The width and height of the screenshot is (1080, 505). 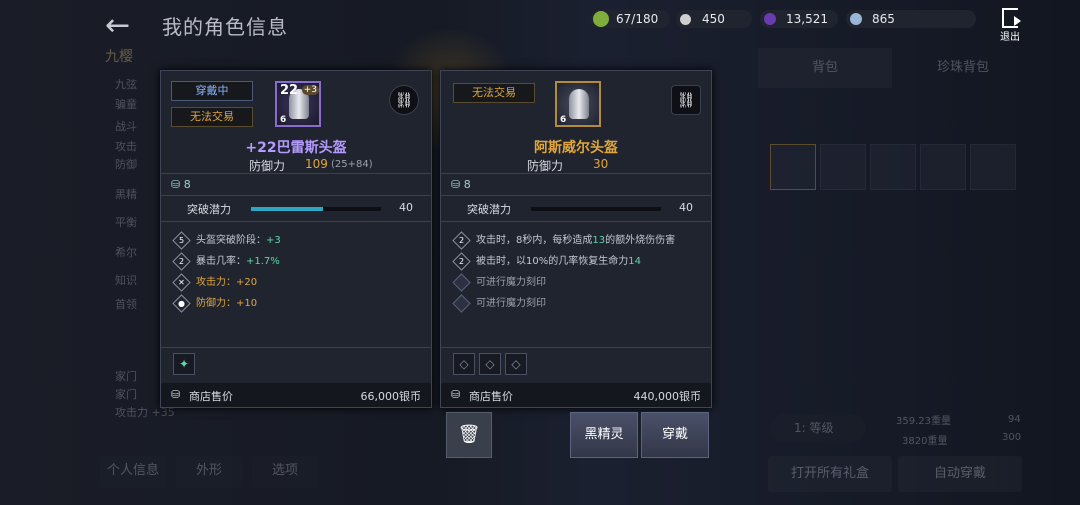 What do you see at coordinates (925, 441) in the screenshot?
I see `weight-max: 3820重量` at bounding box center [925, 441].